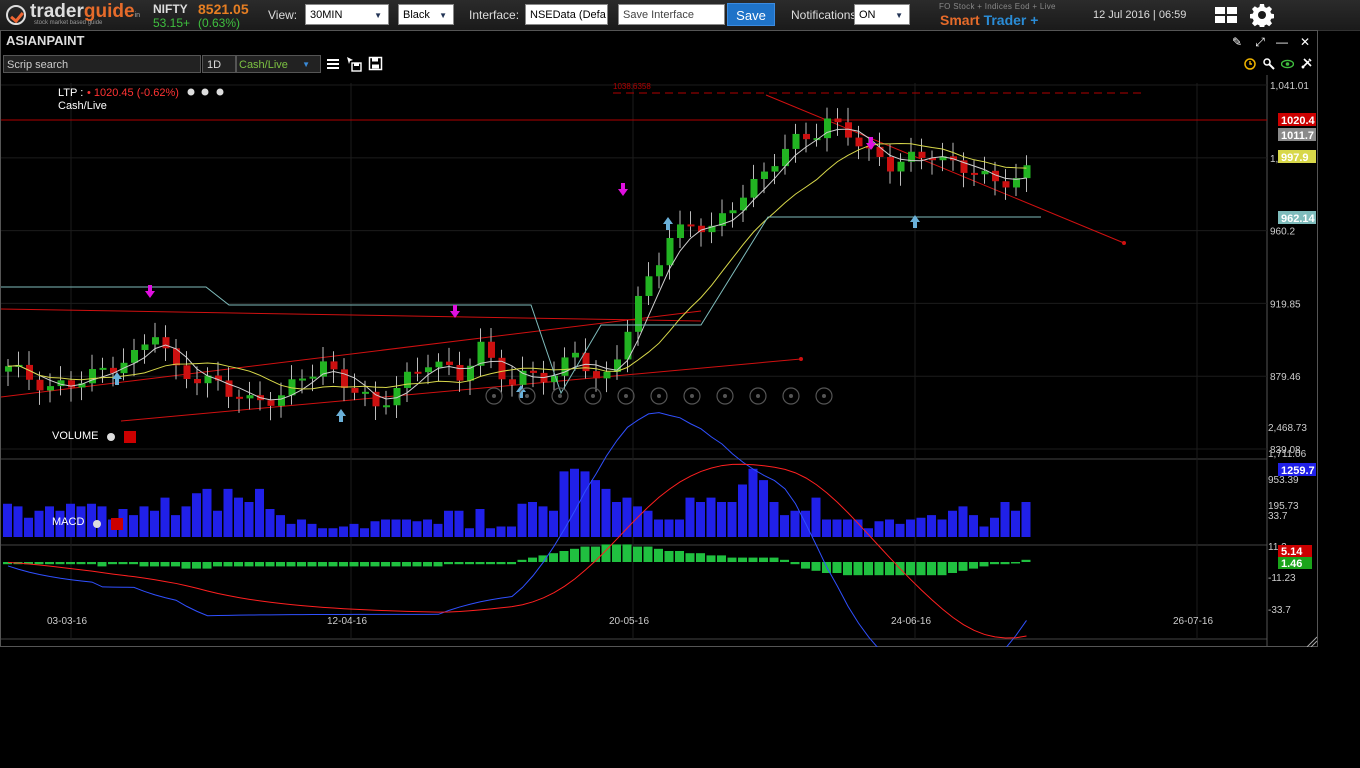 This screenshot has width=1360, height=768. Describe the element at coordinates (1269, 64) in the screenshot. I see `wrench-icon` at that location.